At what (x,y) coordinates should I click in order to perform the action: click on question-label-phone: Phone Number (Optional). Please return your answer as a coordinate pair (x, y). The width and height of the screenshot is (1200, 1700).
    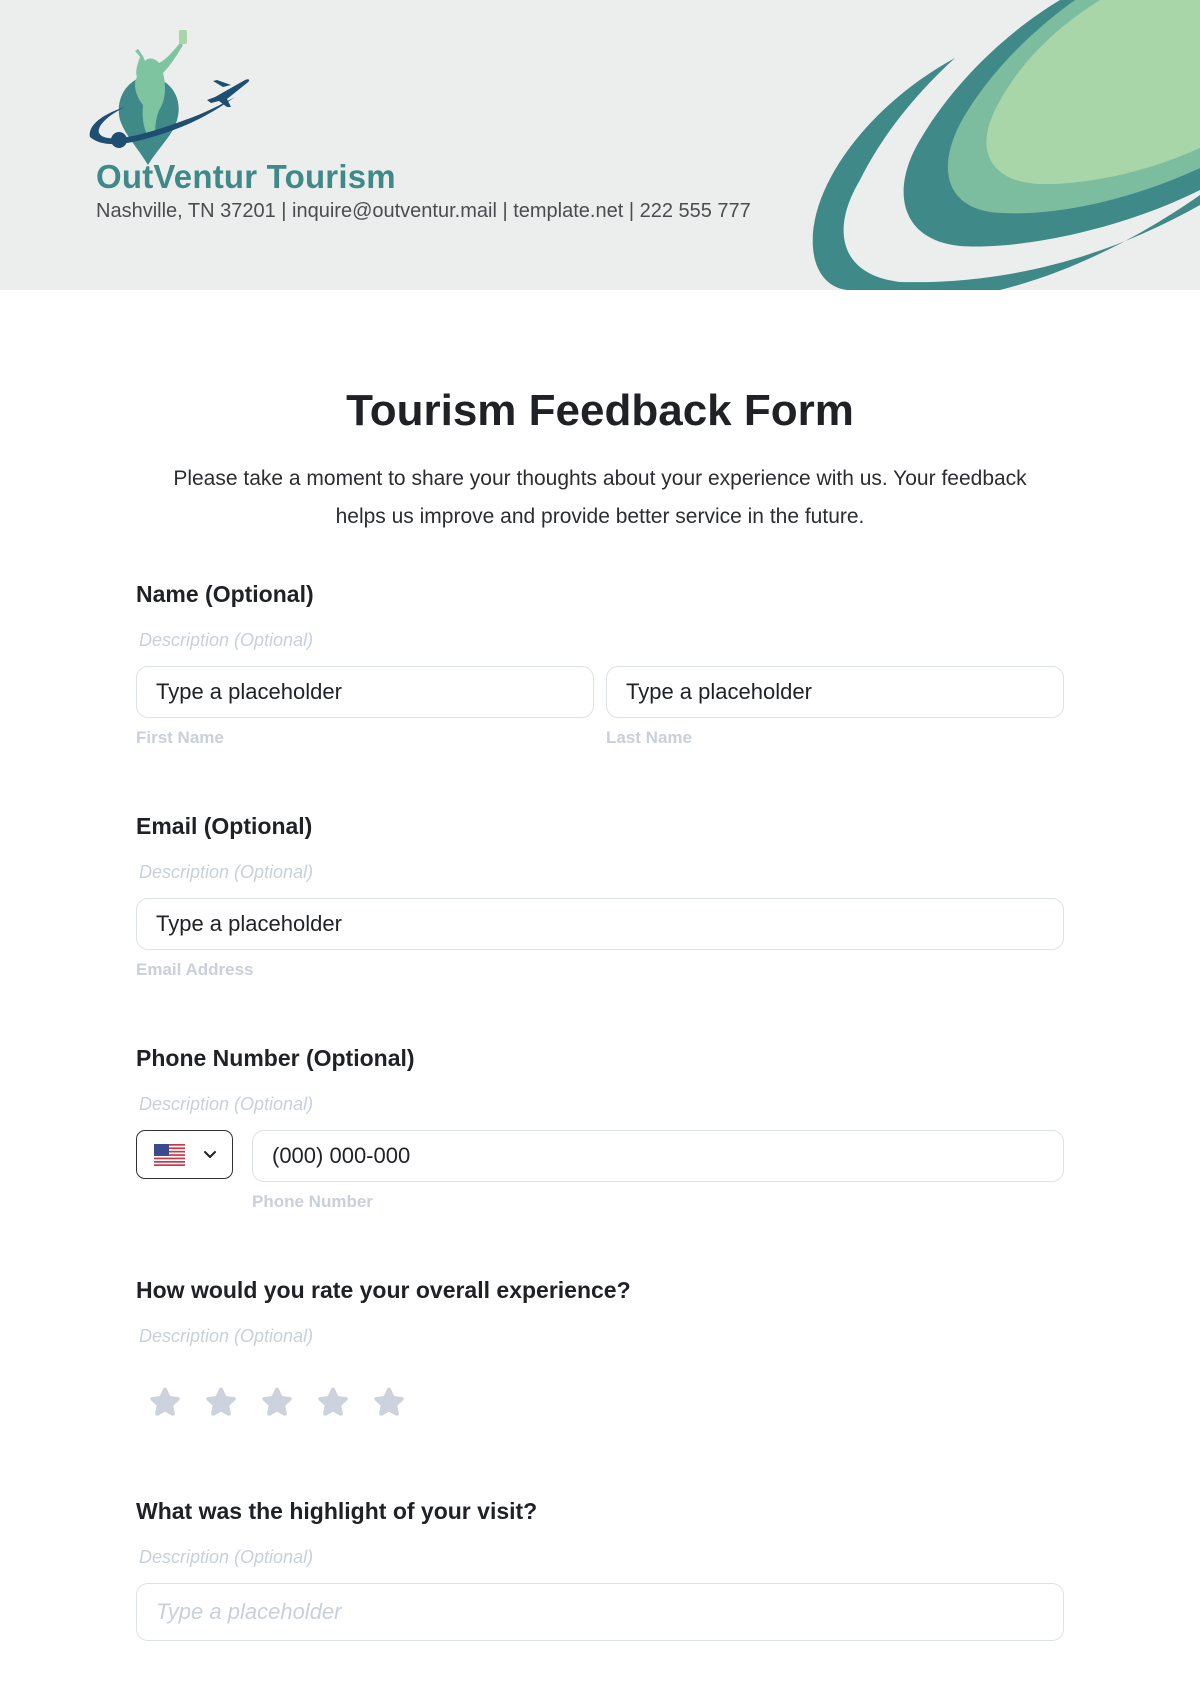
    Looking at the image, I should click on (275, 1058).